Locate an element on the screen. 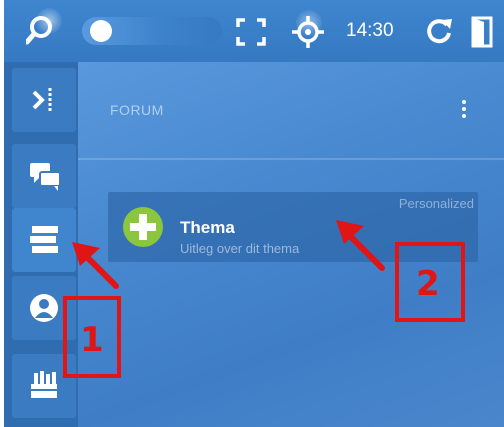  chat-bubbles-icon is located at coordinates (45, 177).